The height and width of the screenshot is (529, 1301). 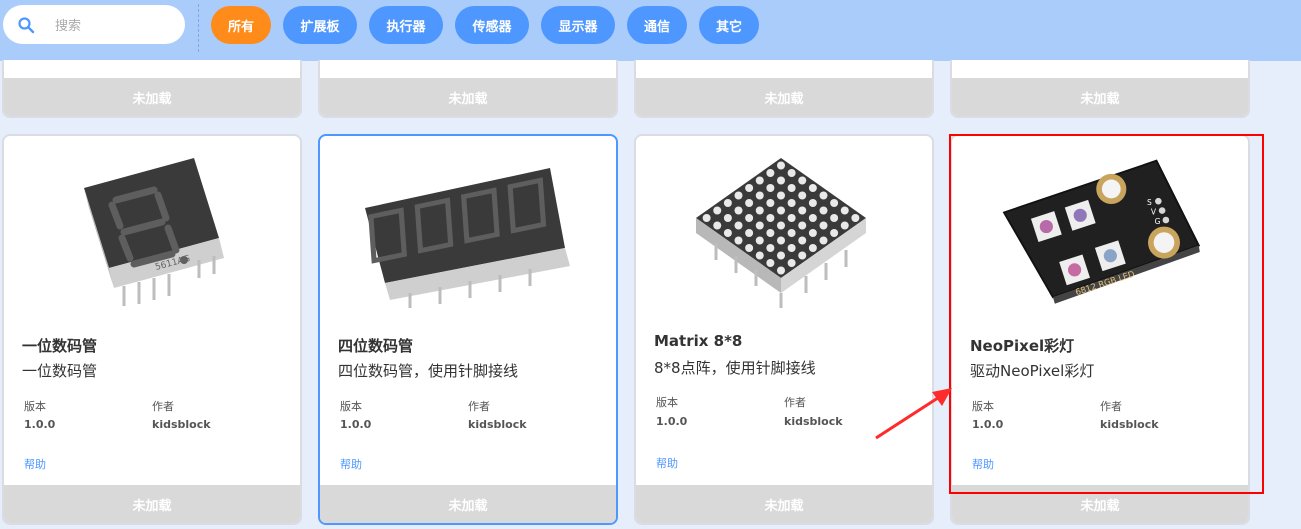 I want to click on filter-communication-button: 通信, so click(x=657, y=25).